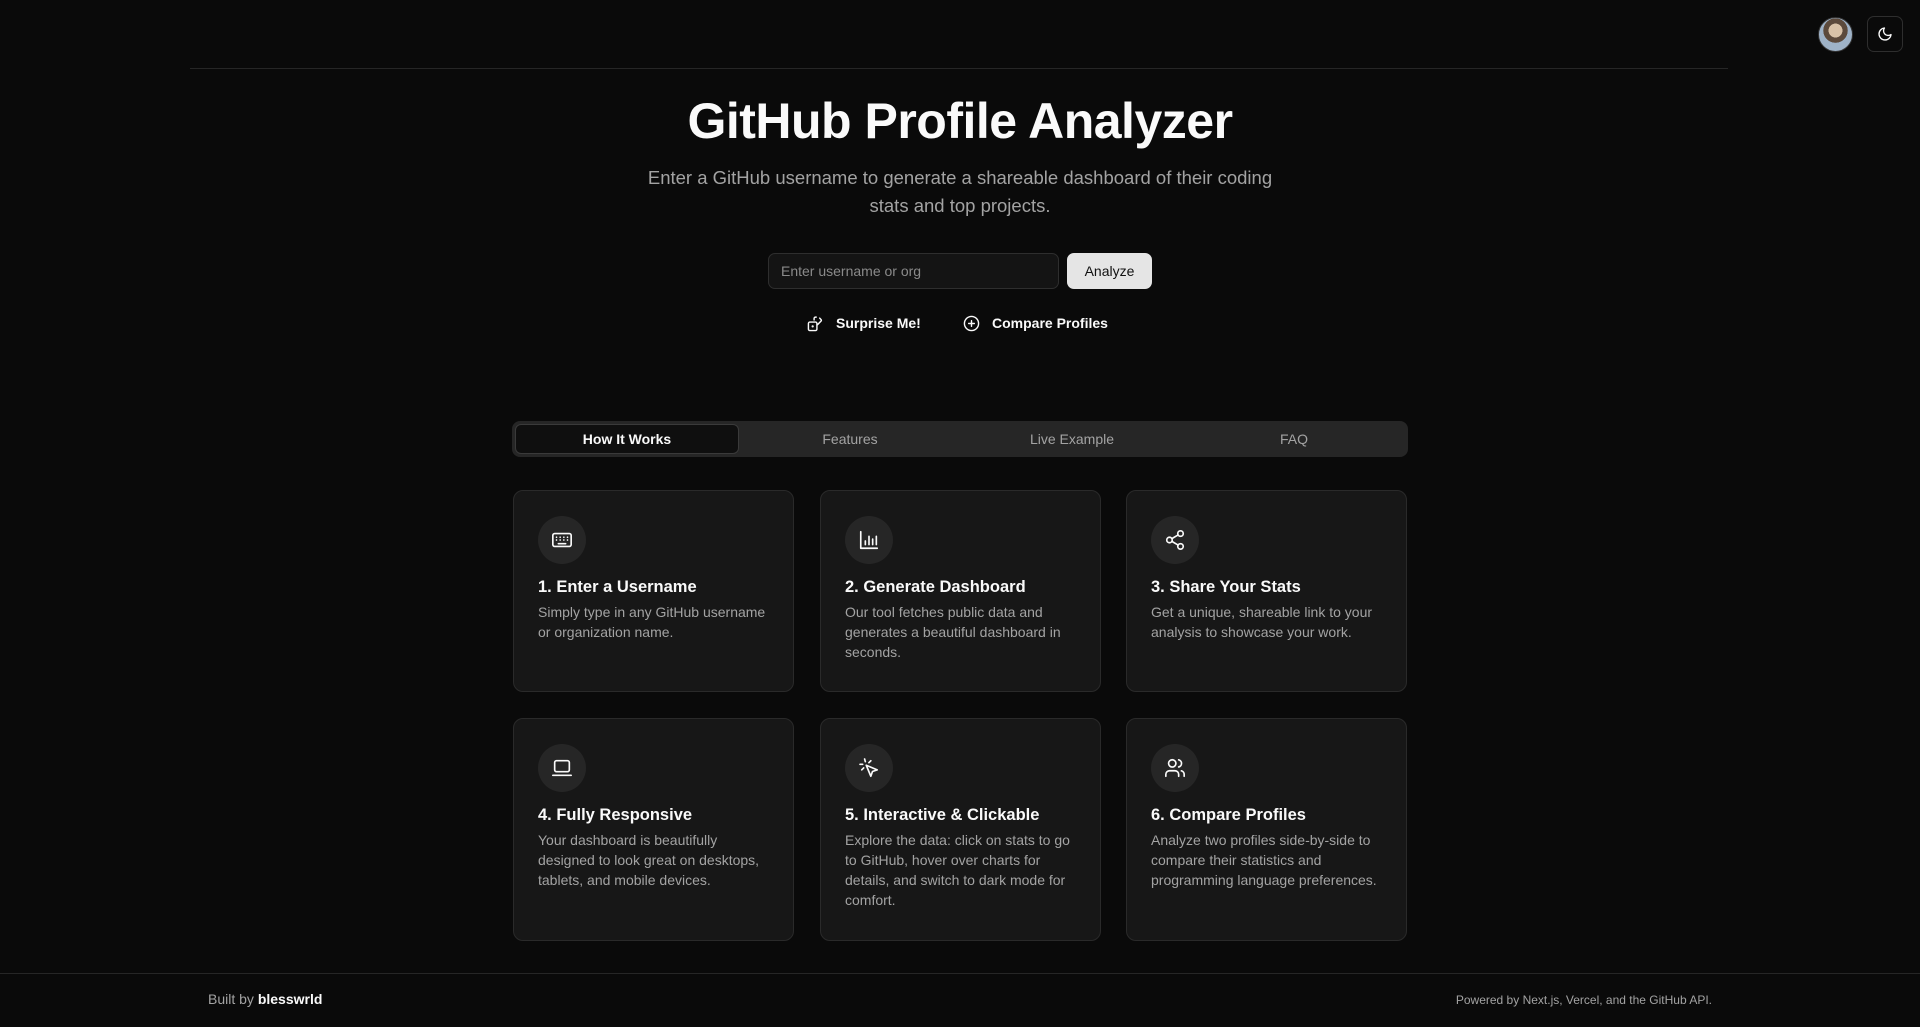 This screenshot has height=1027, width=1920. I want to click on plus-circle-icon, so click(971, 323).